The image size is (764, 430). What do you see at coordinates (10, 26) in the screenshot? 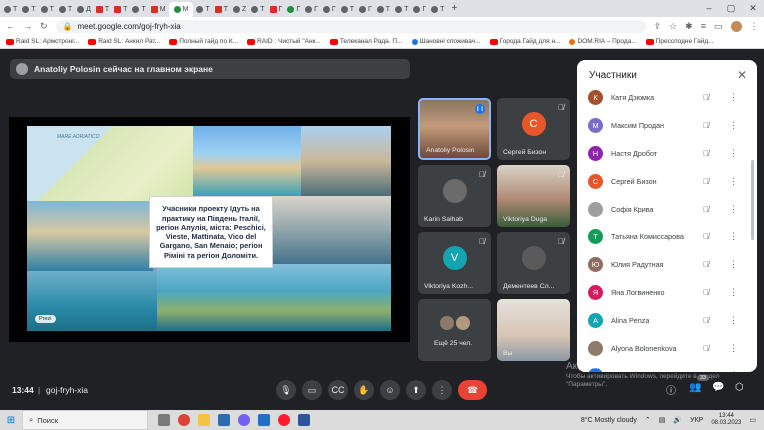
I see `back-icon: ←` at bounding box center [10, 26].